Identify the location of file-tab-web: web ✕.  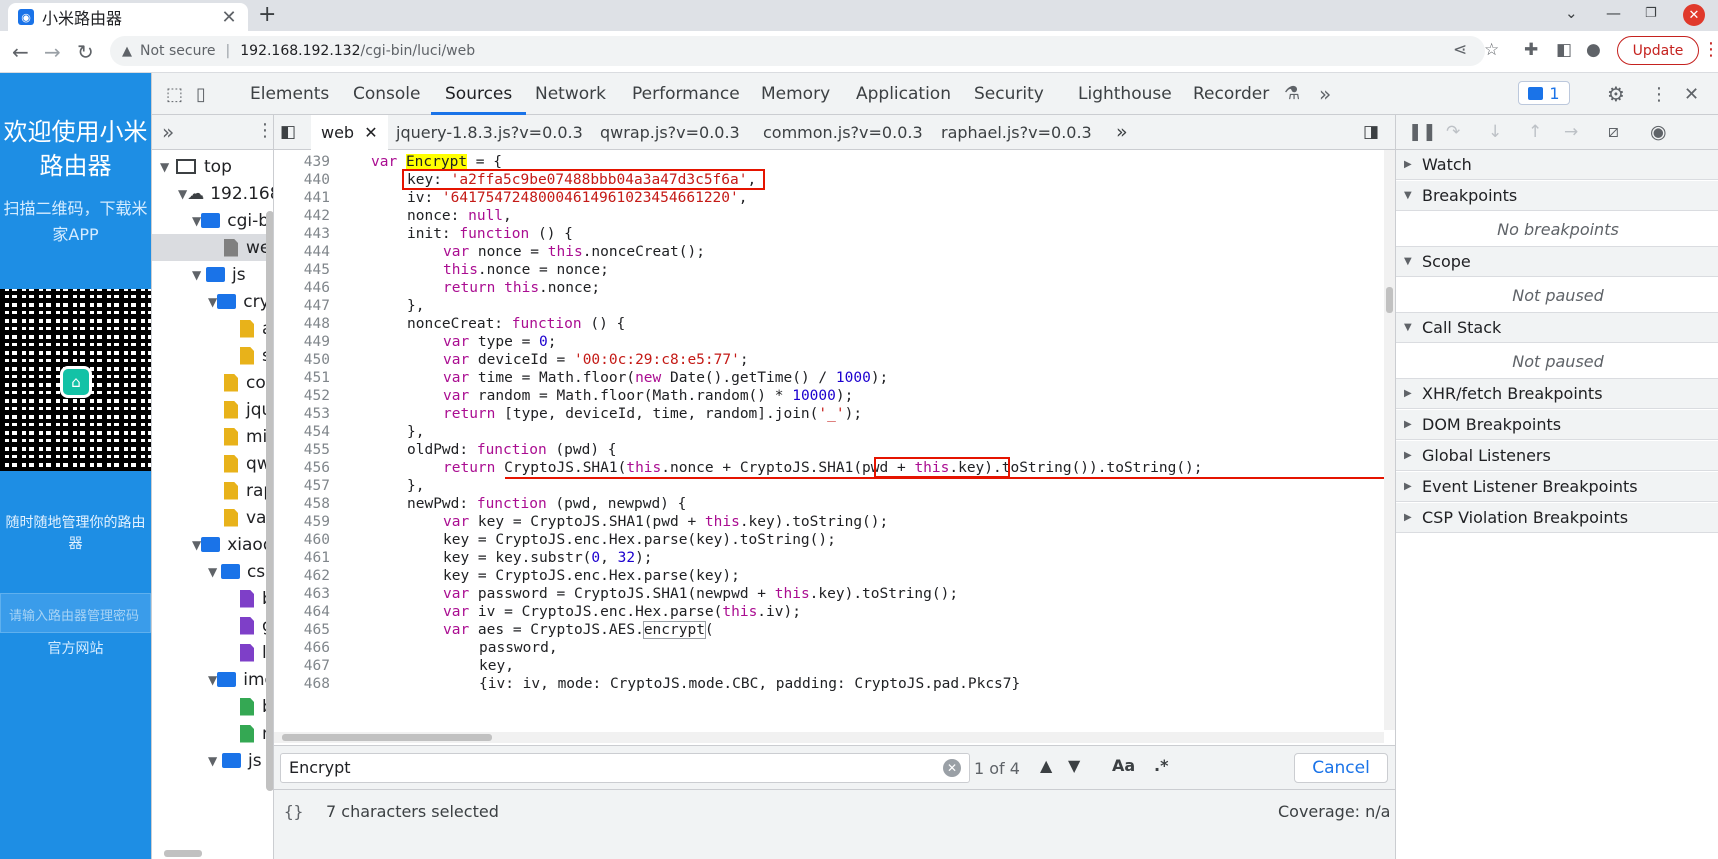
(349, 132).